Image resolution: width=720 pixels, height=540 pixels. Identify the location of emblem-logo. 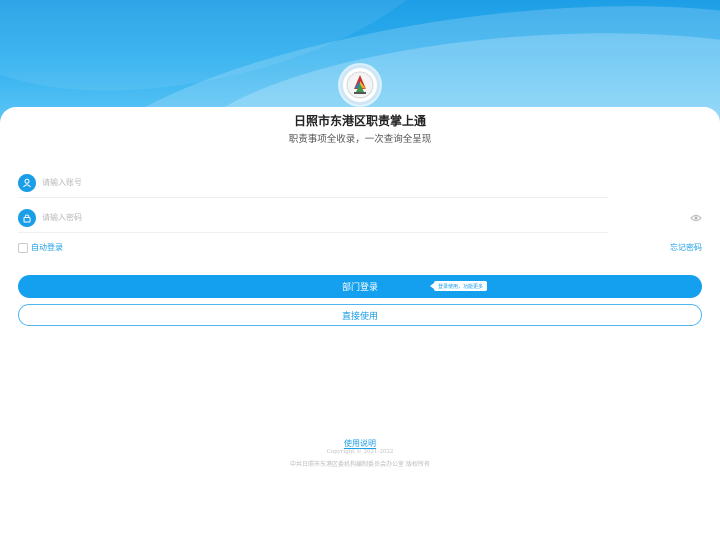
(360, 85).